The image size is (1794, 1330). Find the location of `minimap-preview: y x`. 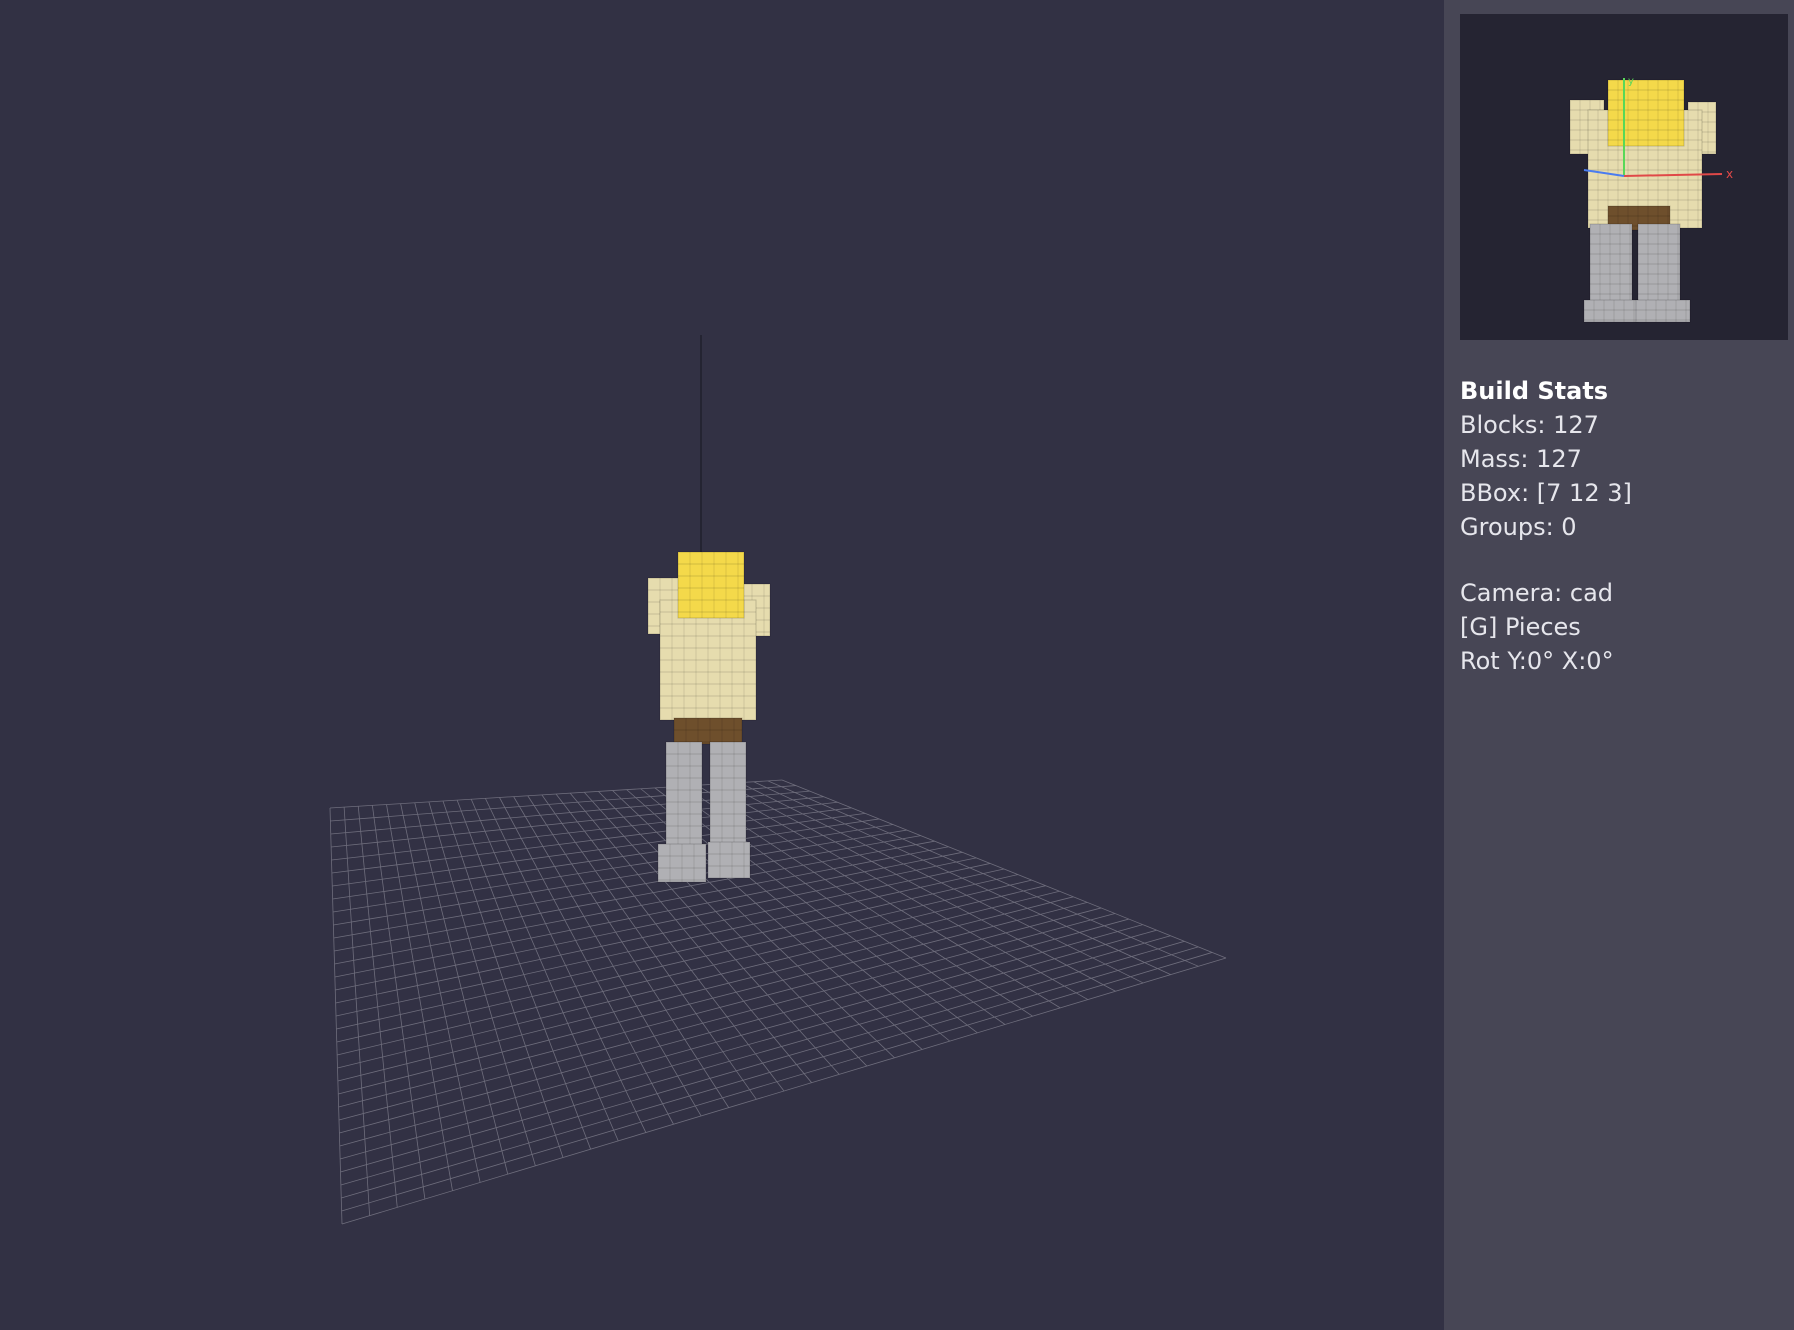

minimap-preview: y x is located at coordinates (1624, 177).